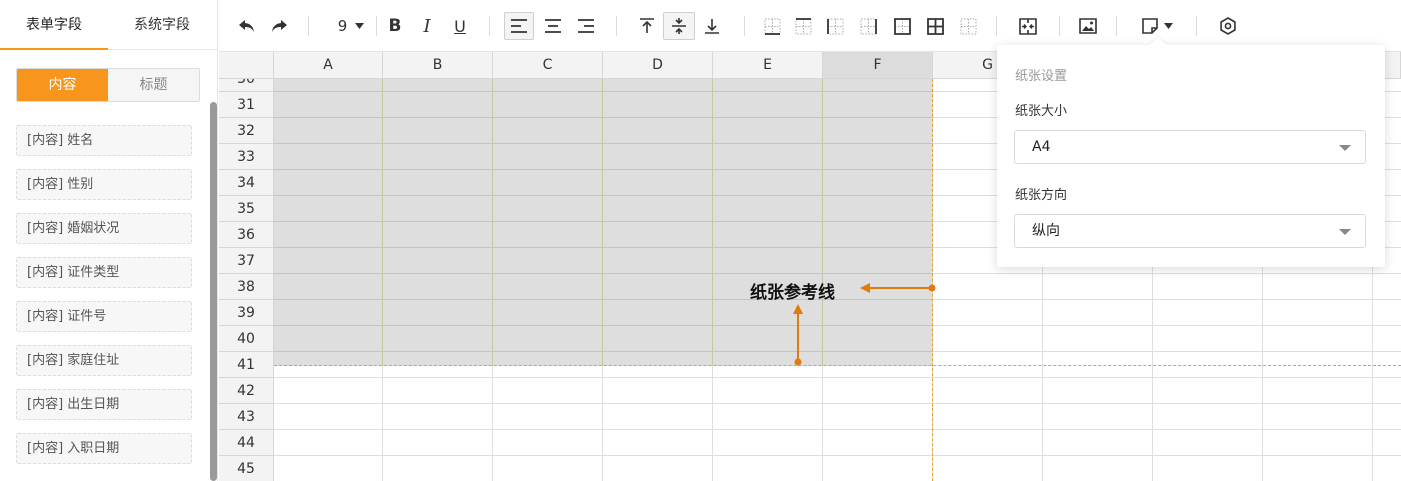  What do you see at coordinates (460, 26) in the screenshot?
I see `underline-button: U` at bounding box center [460, 26].